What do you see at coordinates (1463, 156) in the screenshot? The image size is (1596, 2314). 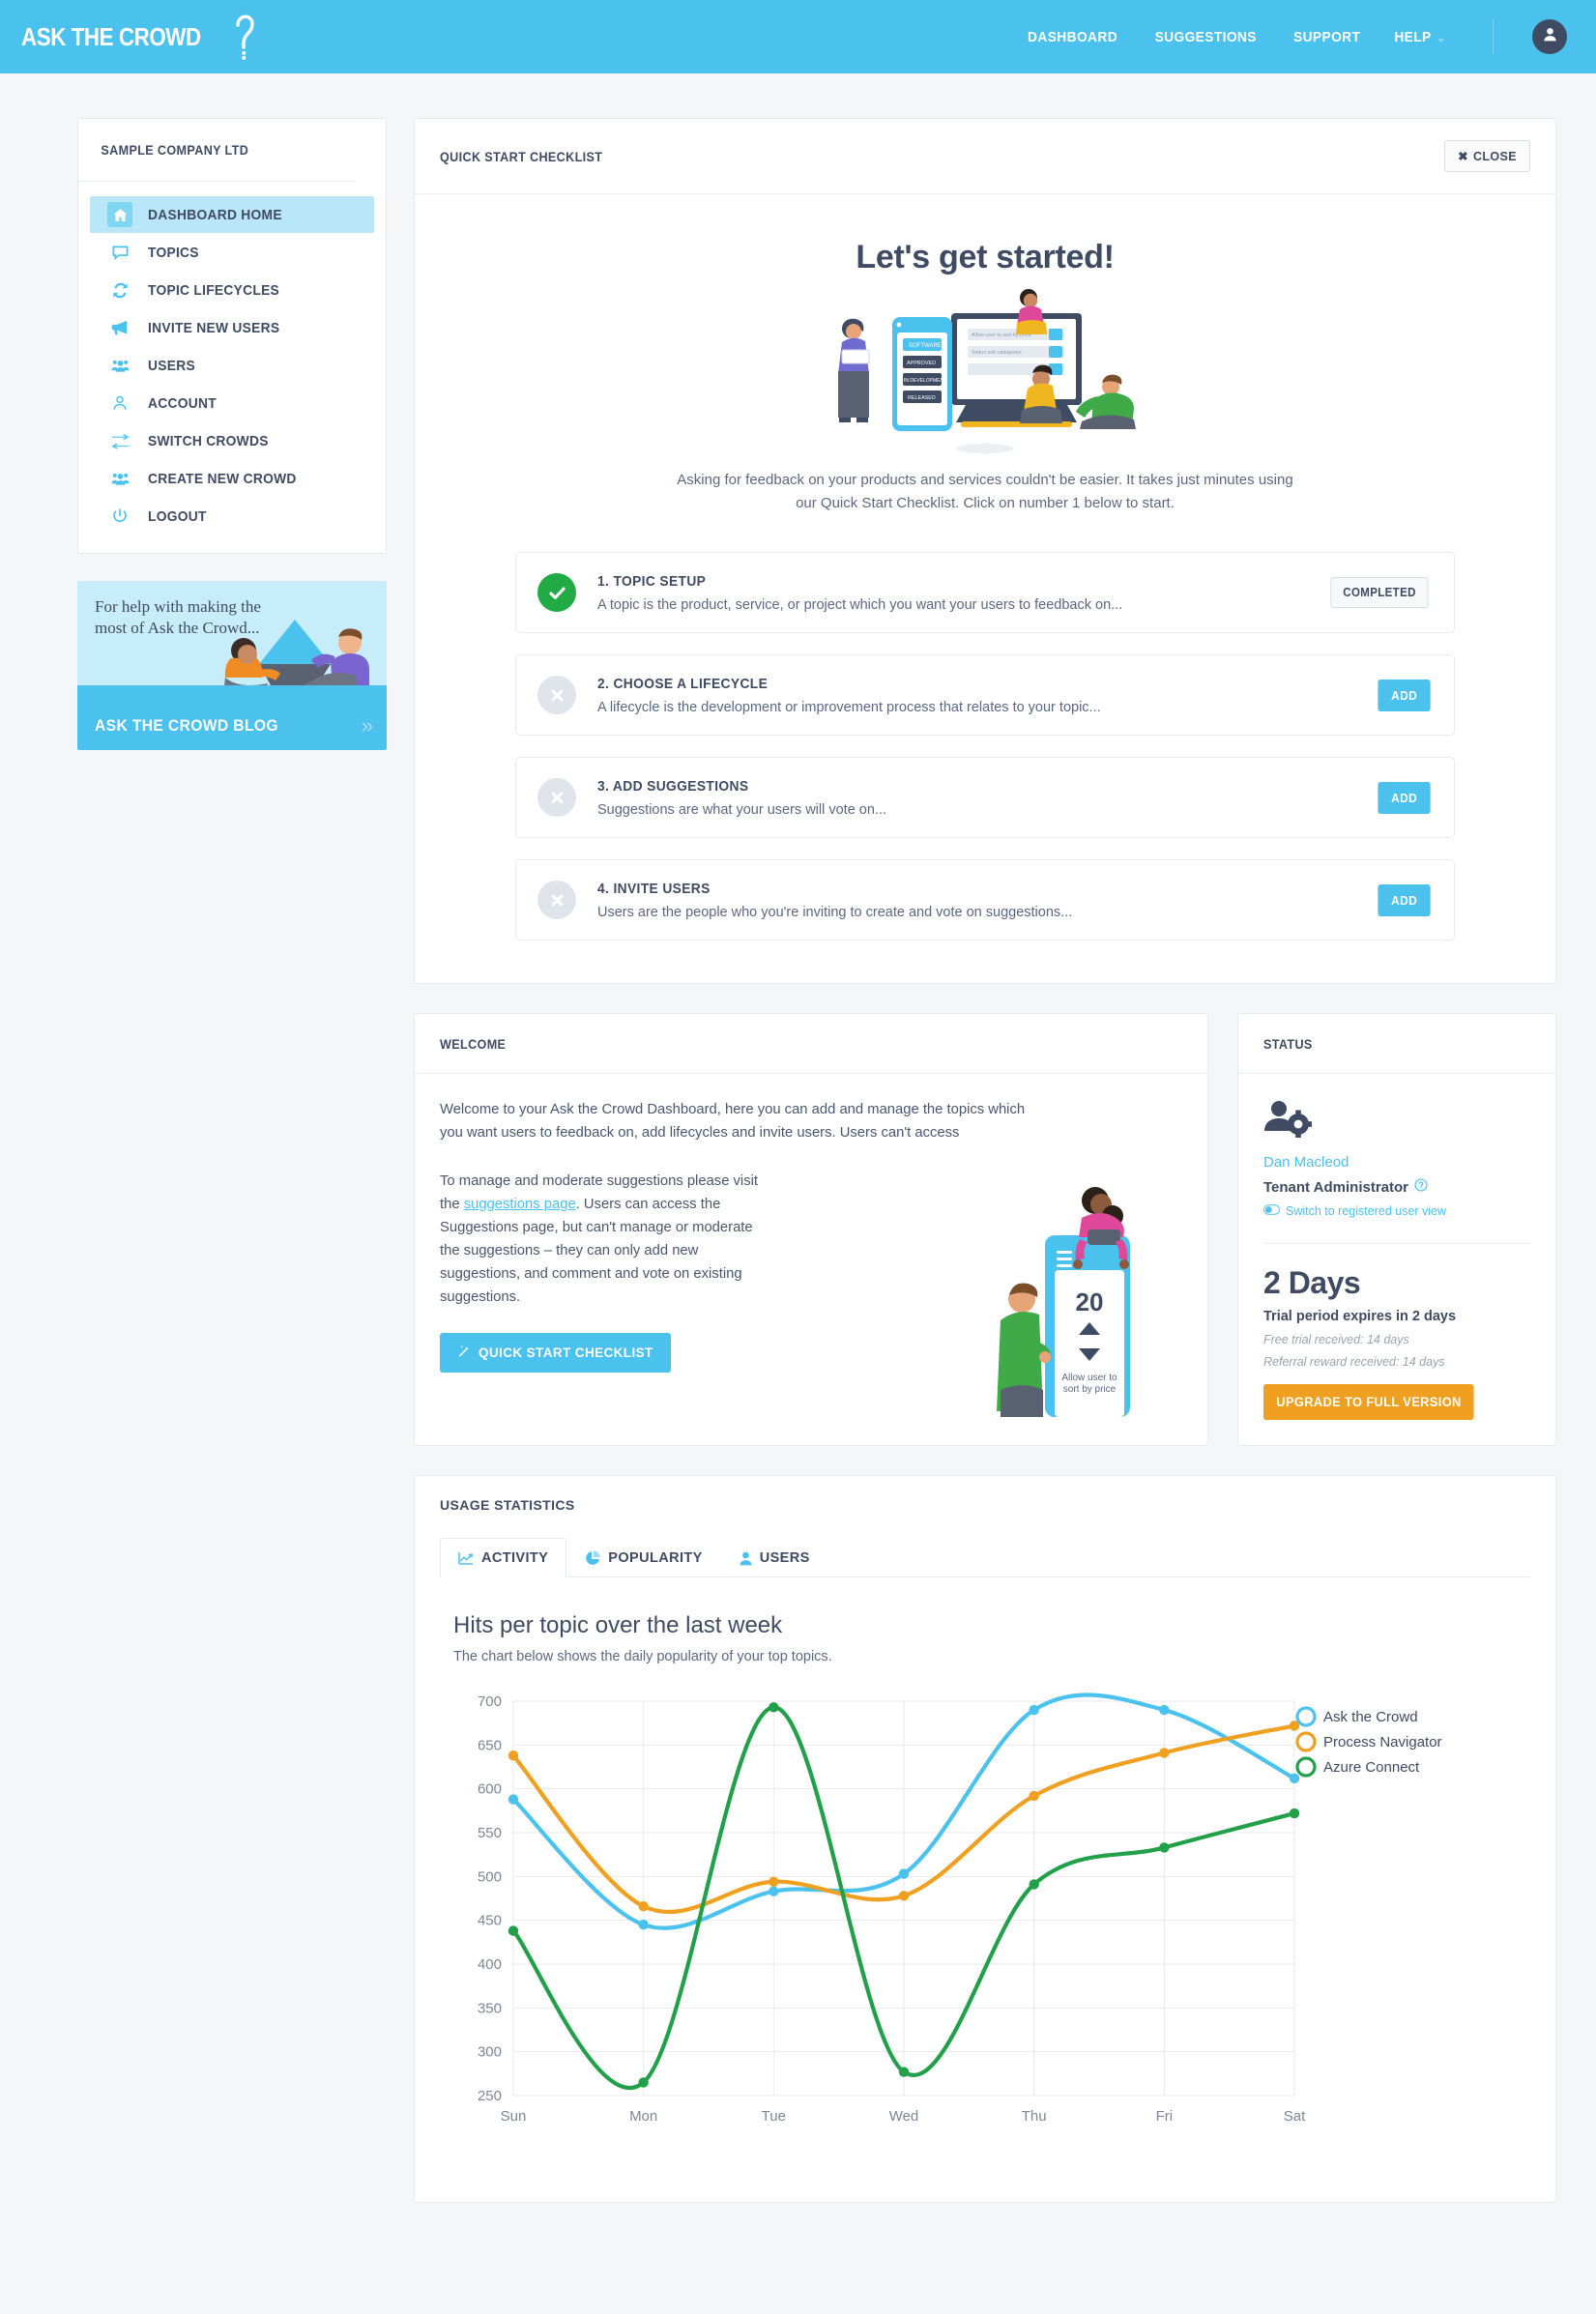 I see `x-icon: ✖` at bounding box center [1463, 156].